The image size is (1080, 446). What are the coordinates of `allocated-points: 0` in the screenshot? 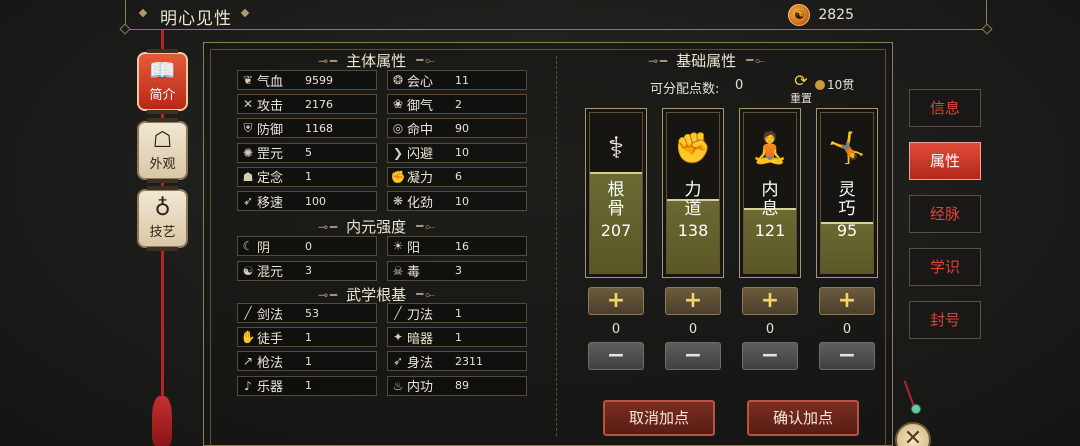 It's located at (770, 329).